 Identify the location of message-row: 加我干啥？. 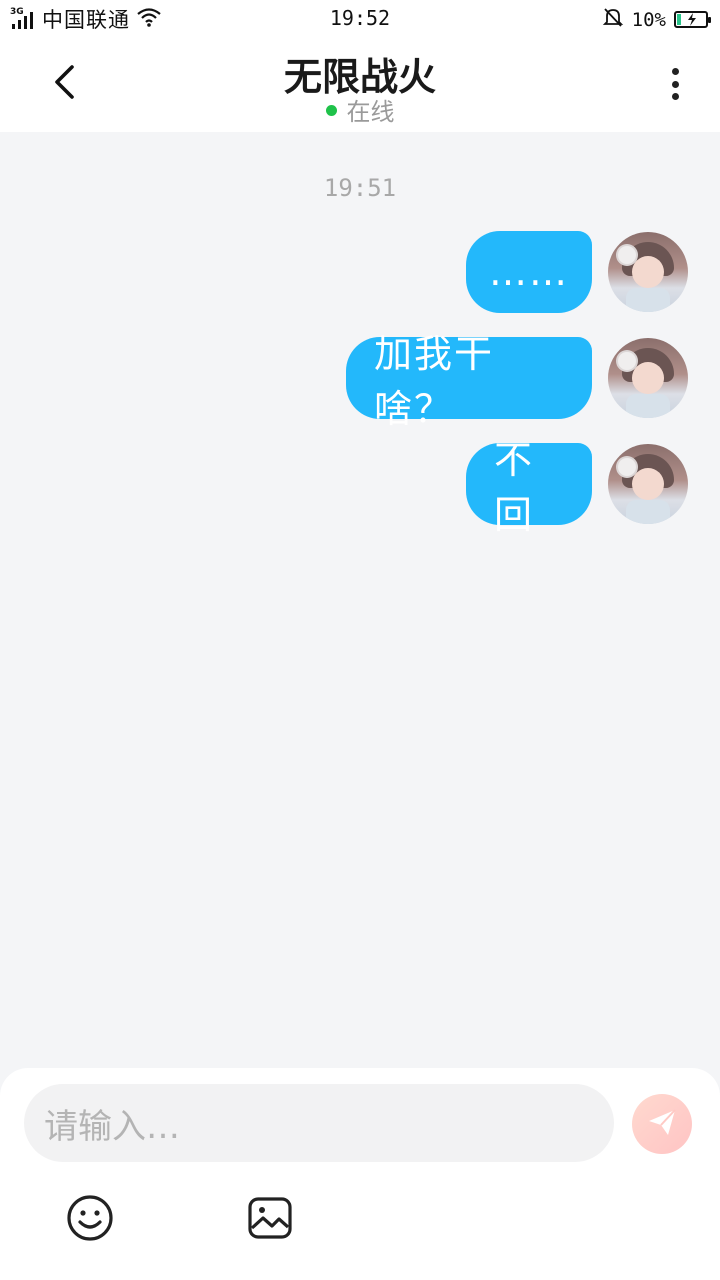
(517, 381).